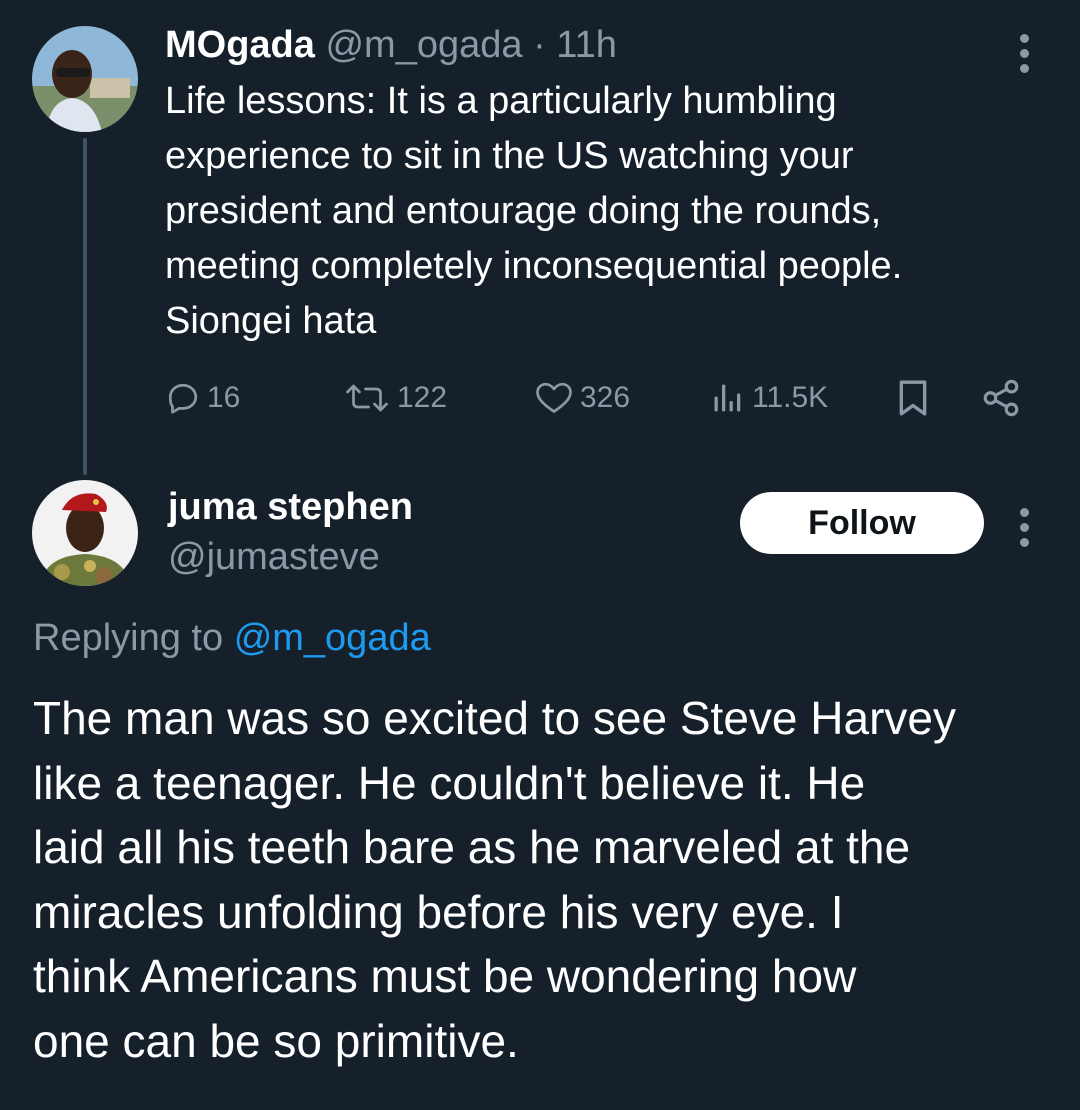 The width and height of the screenshot is (1080, 1110). I want to click on share-icon, so click(1001, 398).